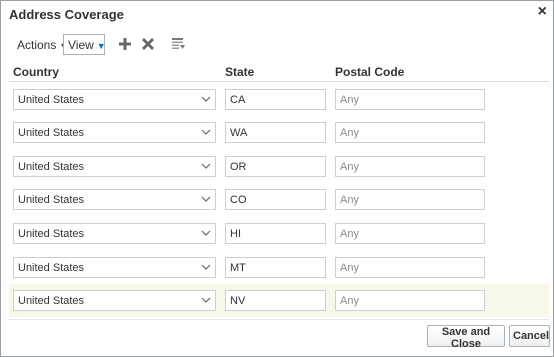  Describe the element at coordinates (275, 132) in the screenshot. I see `state-input: WA` at that location.